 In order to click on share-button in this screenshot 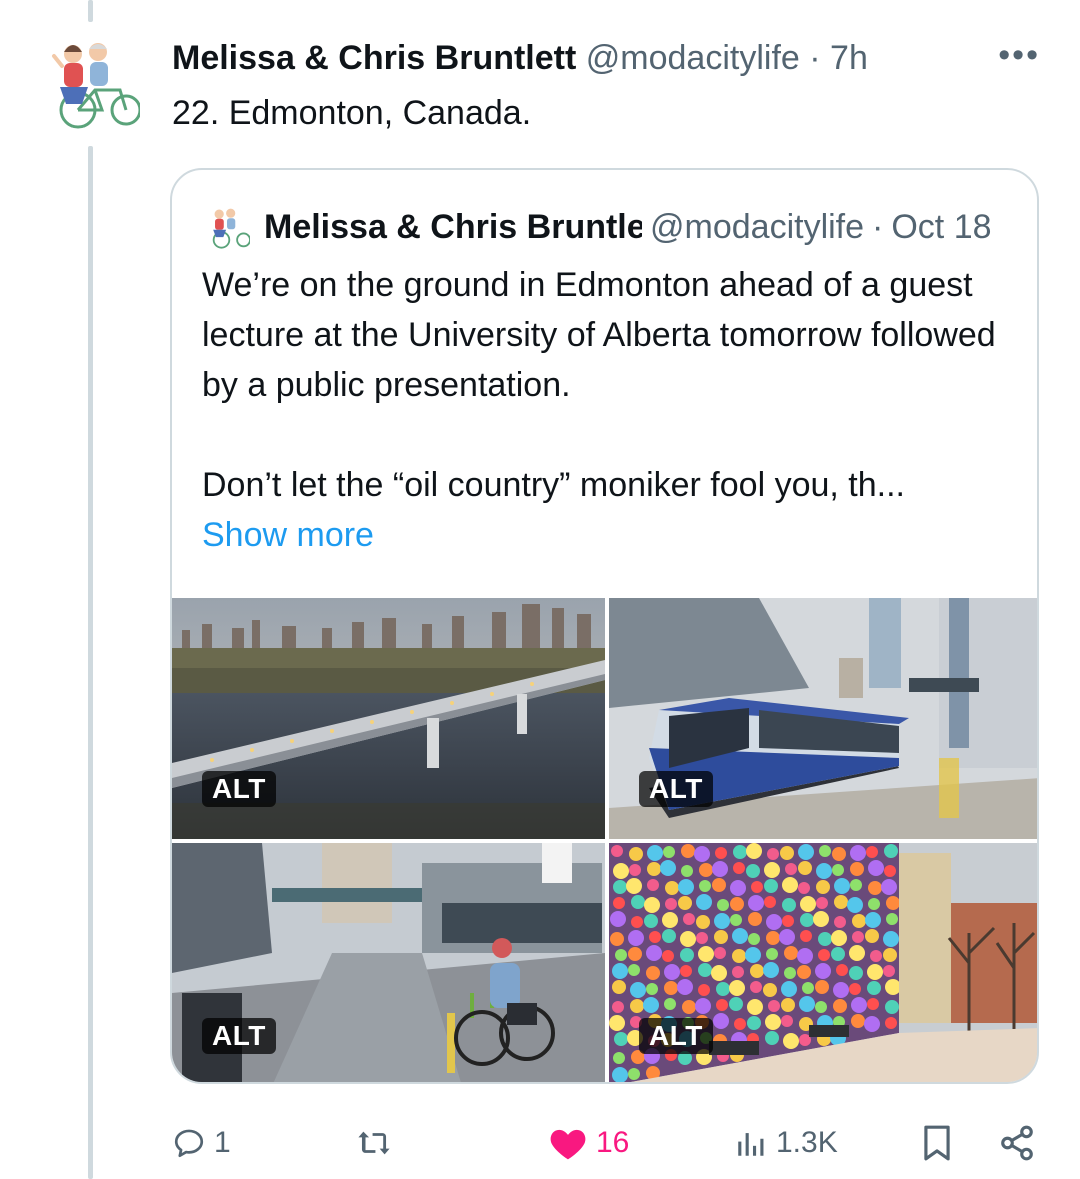, I will do `click(1017, 1143)`.